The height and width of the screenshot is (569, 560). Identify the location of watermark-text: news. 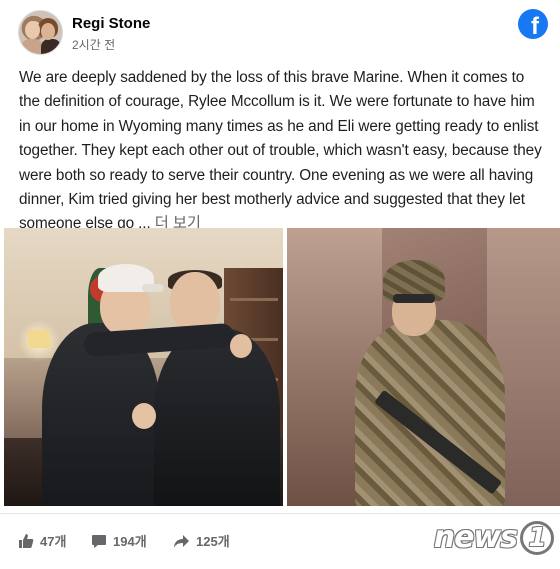
(475, 537).